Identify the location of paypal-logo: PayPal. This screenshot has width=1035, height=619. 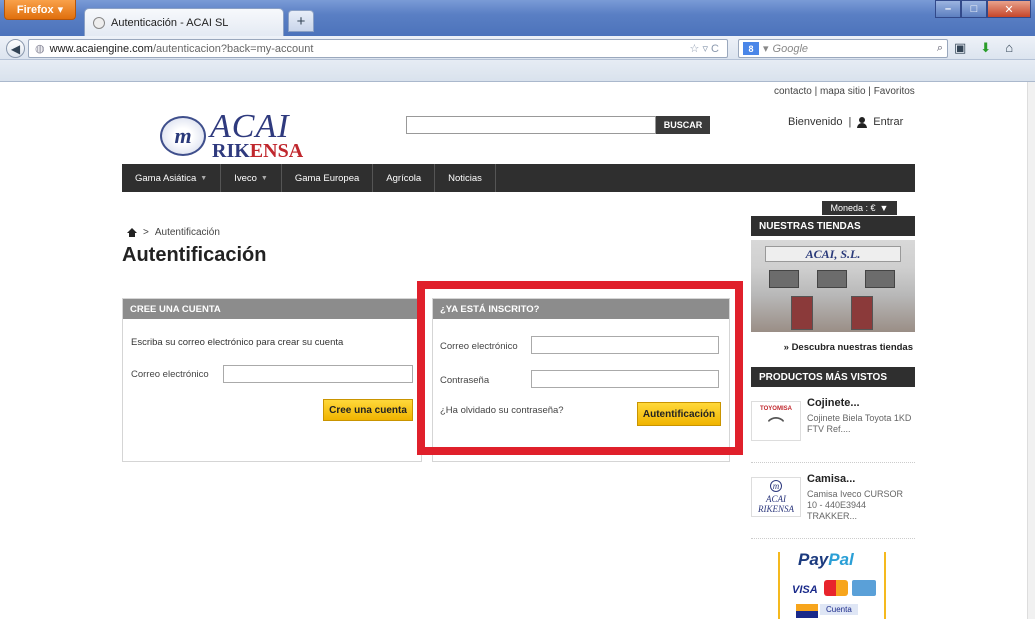
(826, 560).